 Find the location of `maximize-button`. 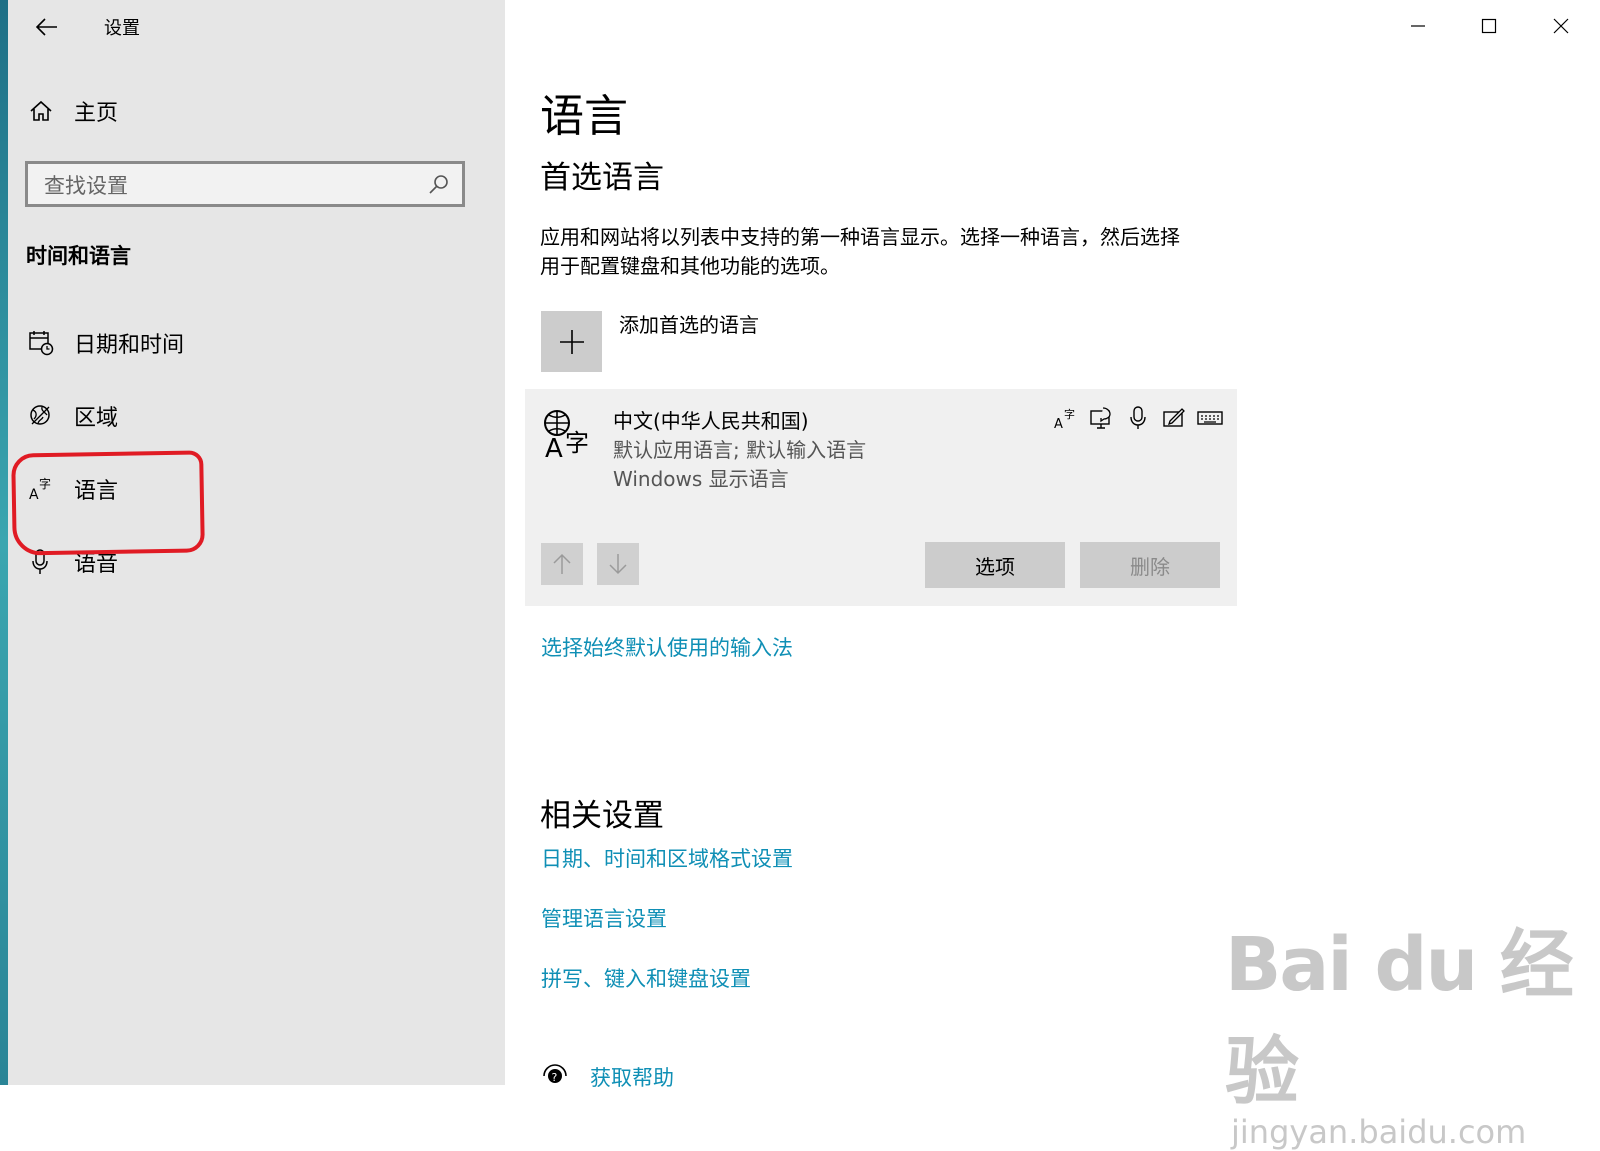

maximize-button is located at coordinates (1489, 26).